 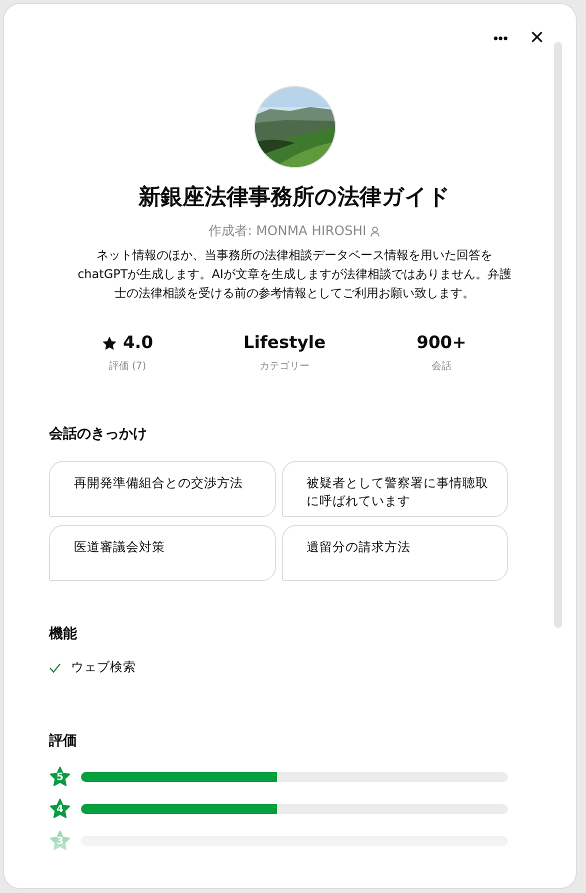 I want to click on starter-button: 遺留分の請求方法, so click(x=395, y=553).